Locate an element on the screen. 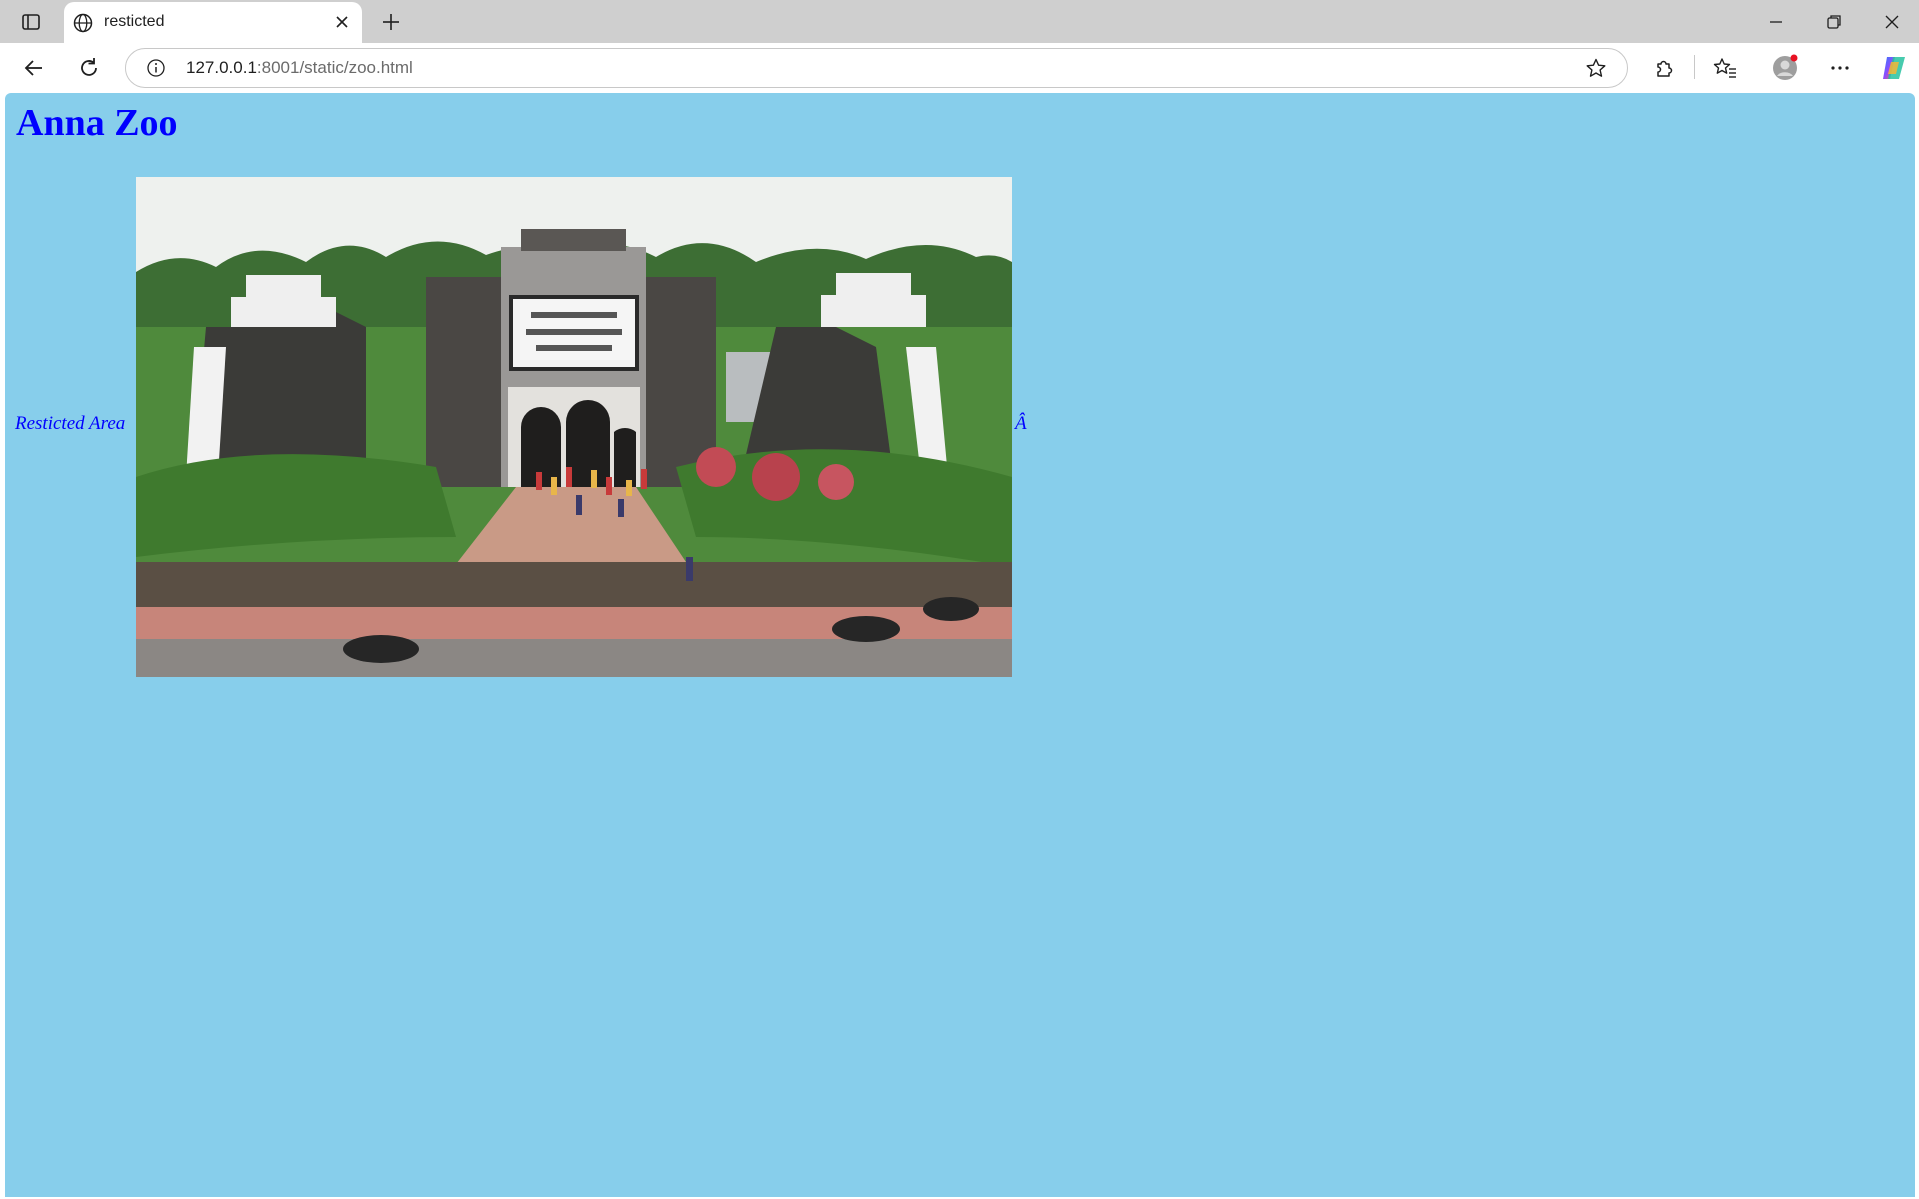 The image size is (1919, 1199). trailing-character: Â is located at coordinates (1021, 423).